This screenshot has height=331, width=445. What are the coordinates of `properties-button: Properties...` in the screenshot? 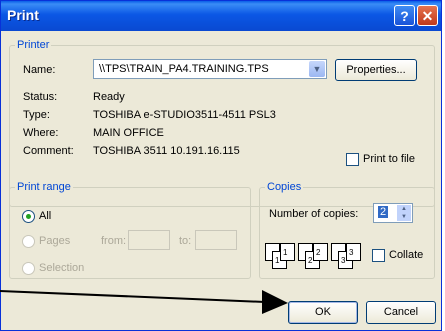 It's located at (376, 70).